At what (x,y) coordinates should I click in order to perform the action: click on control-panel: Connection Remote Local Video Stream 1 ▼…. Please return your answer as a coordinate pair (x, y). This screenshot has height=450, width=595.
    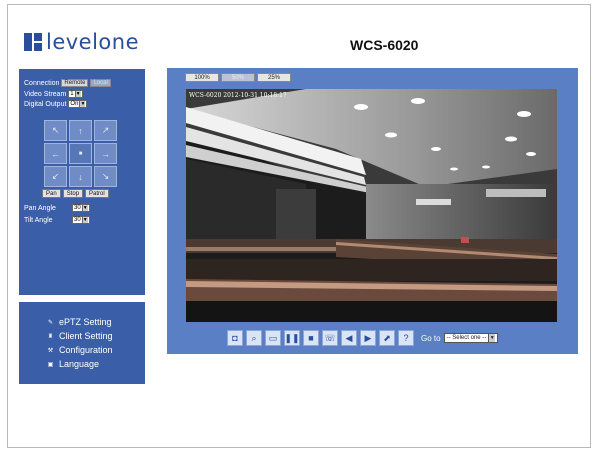
    Looking at the image, I should click on (82, 182).